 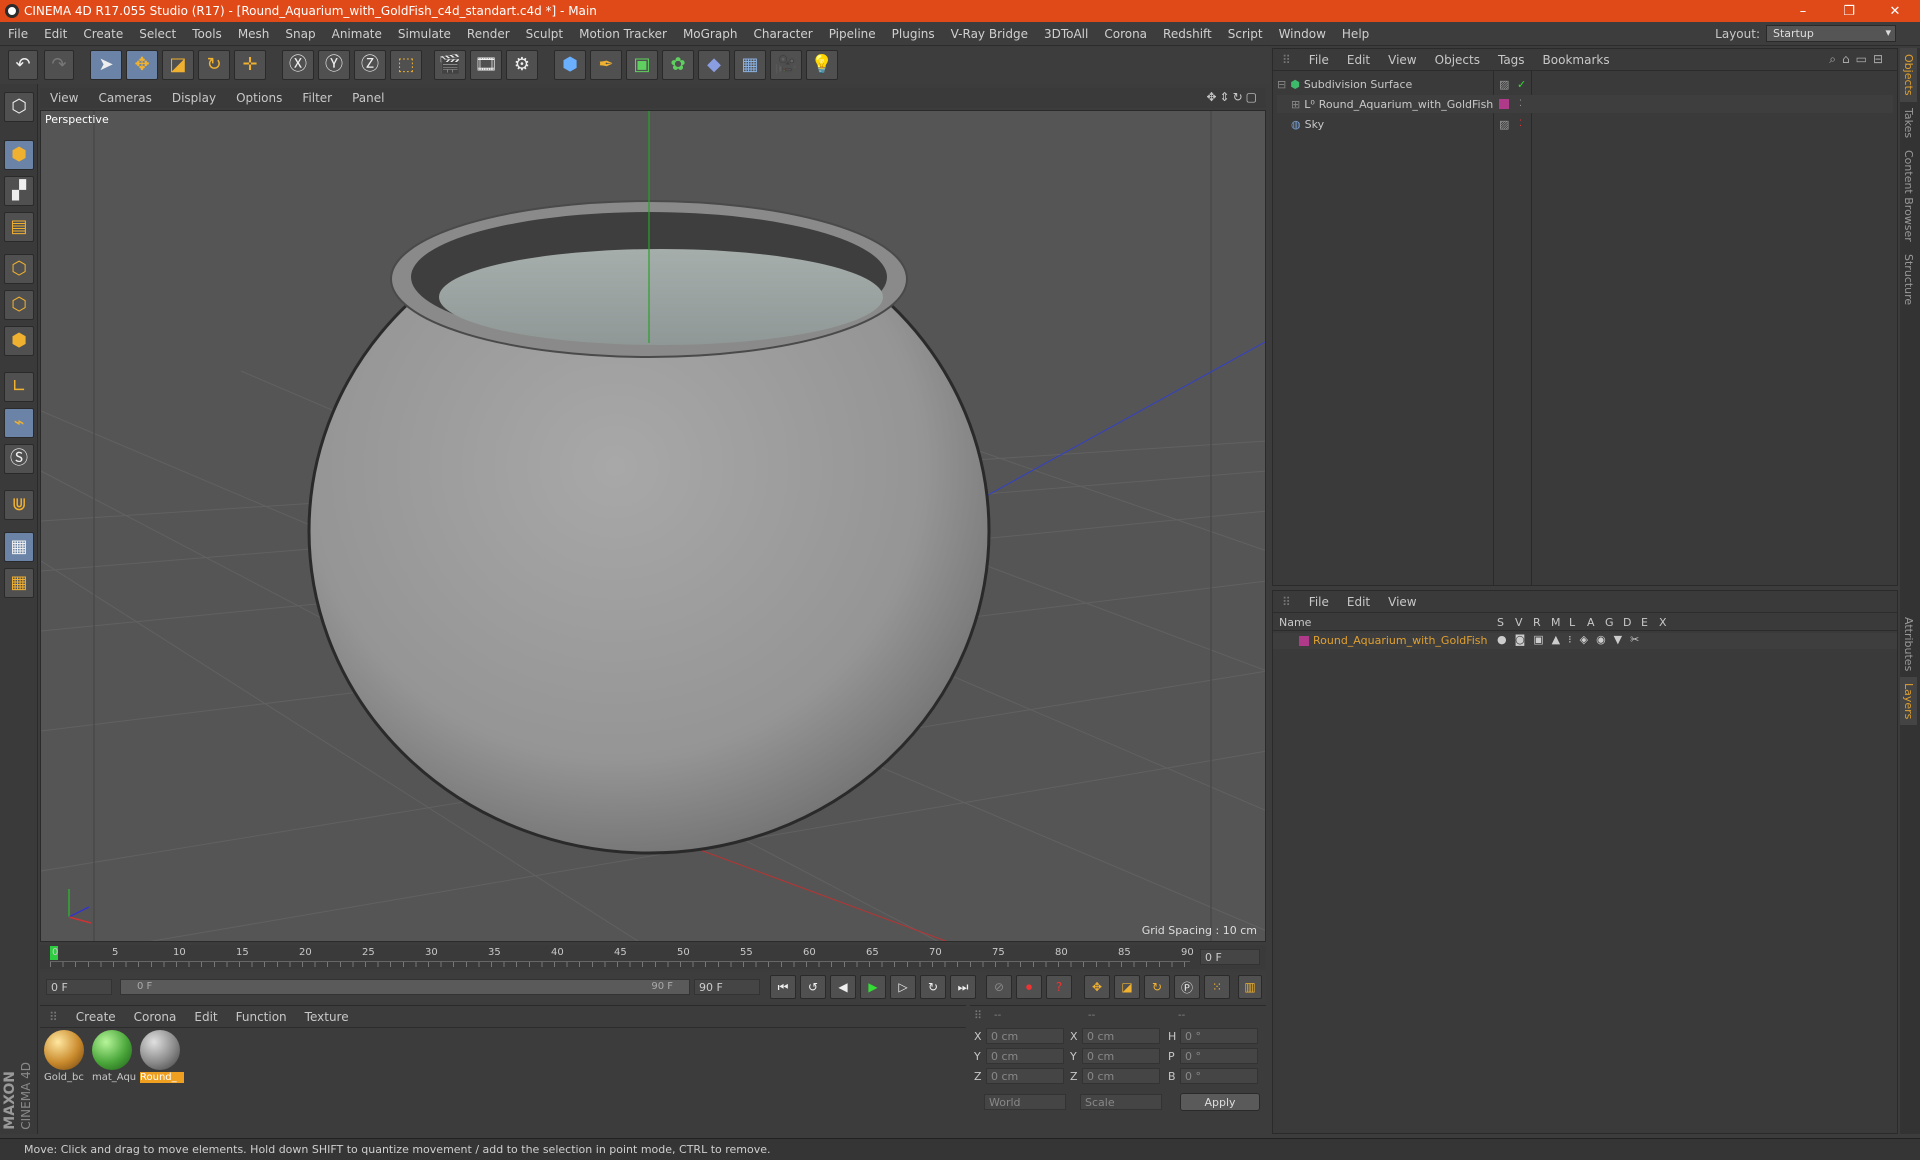 What do you see at coordinates (19, 305) in the screenshot?
I see `edges-mode-button: ⬡` at bounding box center [19, 305].